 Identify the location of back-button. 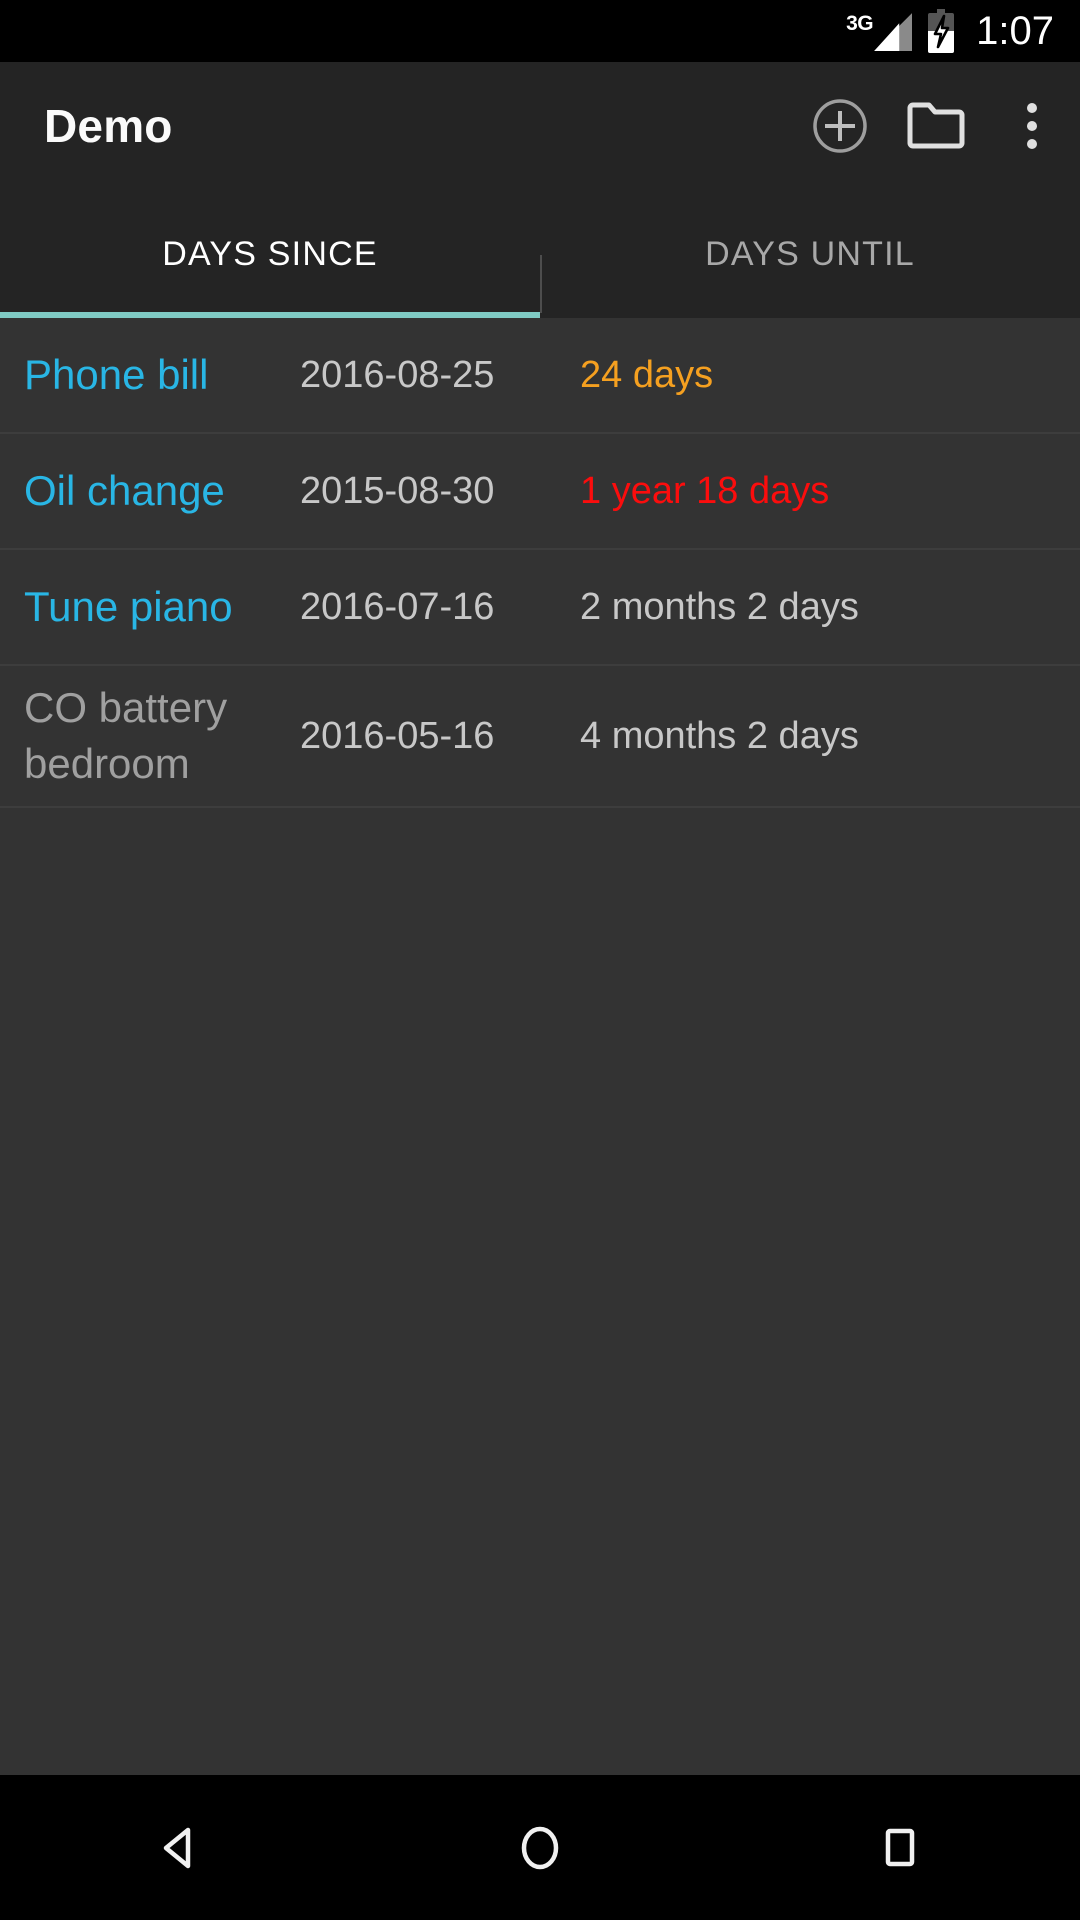
(180, 1847).